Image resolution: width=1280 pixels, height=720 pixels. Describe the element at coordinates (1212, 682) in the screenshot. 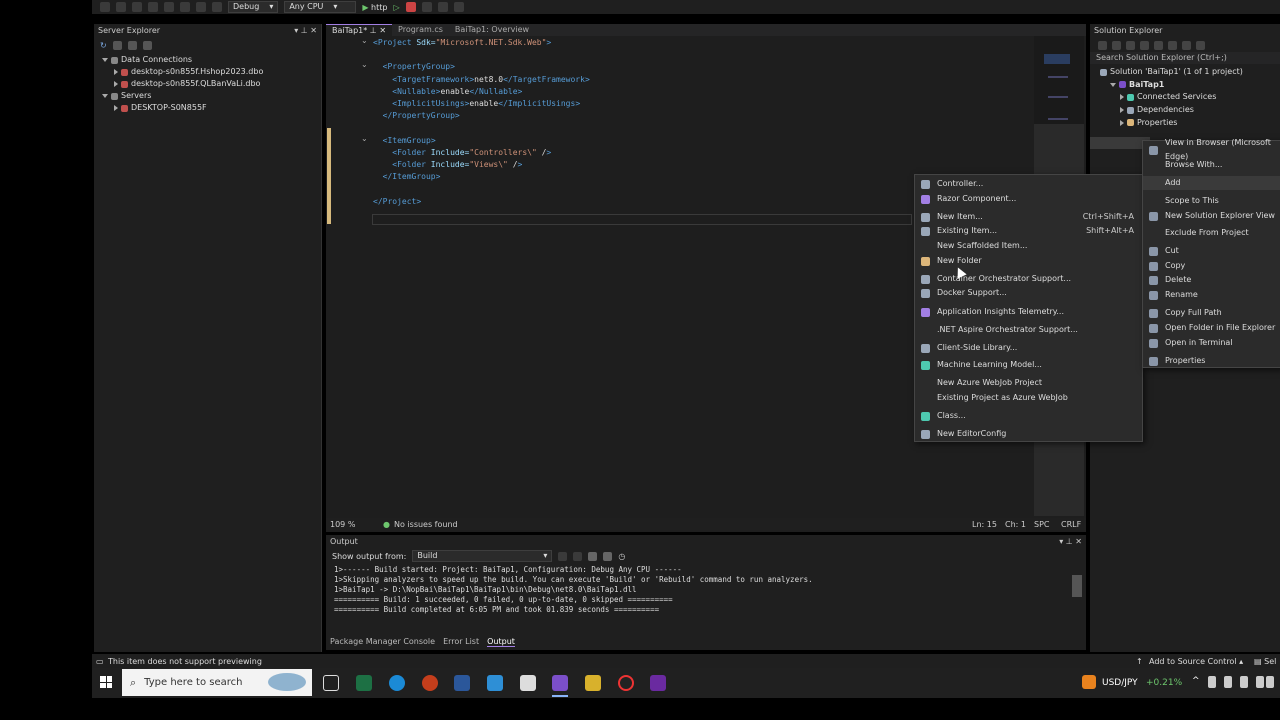

I see `battery-icon` at that location.